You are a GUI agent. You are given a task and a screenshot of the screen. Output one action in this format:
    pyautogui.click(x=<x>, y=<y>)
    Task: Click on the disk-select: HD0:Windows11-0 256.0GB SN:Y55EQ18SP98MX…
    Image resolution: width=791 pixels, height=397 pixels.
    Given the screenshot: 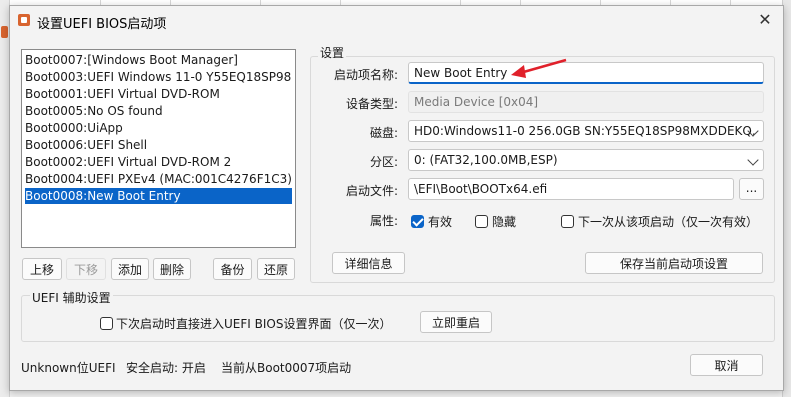 What is the action you would take?
    pyautogui.click(x=586, y=131)
    